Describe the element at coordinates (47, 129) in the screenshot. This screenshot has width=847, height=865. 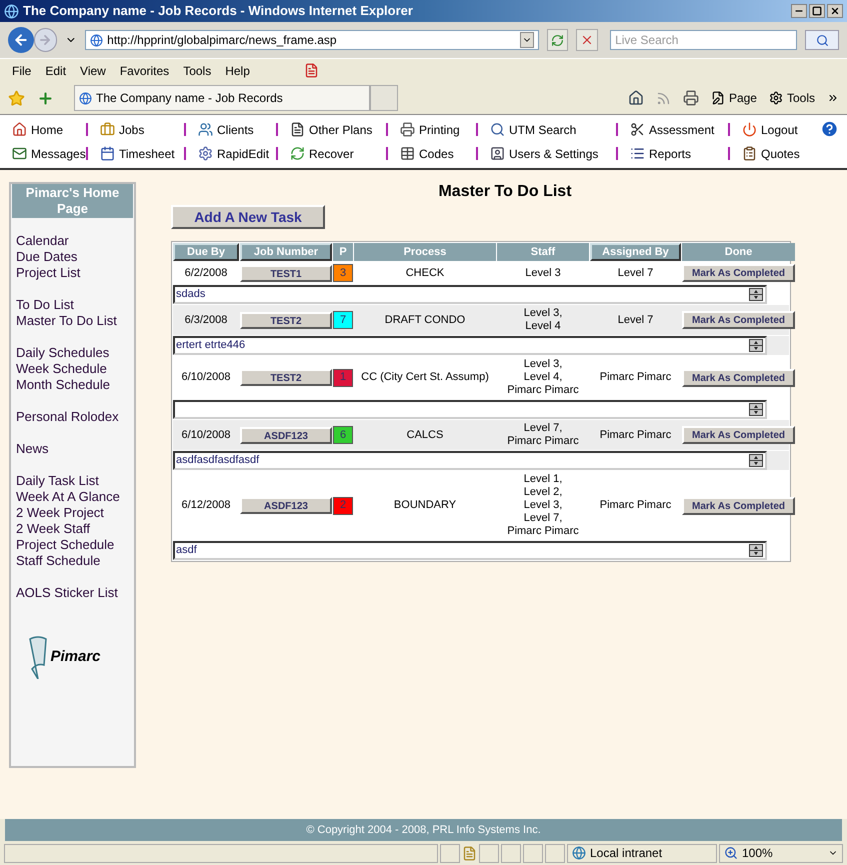
I see `nav-link: Home` at that location.